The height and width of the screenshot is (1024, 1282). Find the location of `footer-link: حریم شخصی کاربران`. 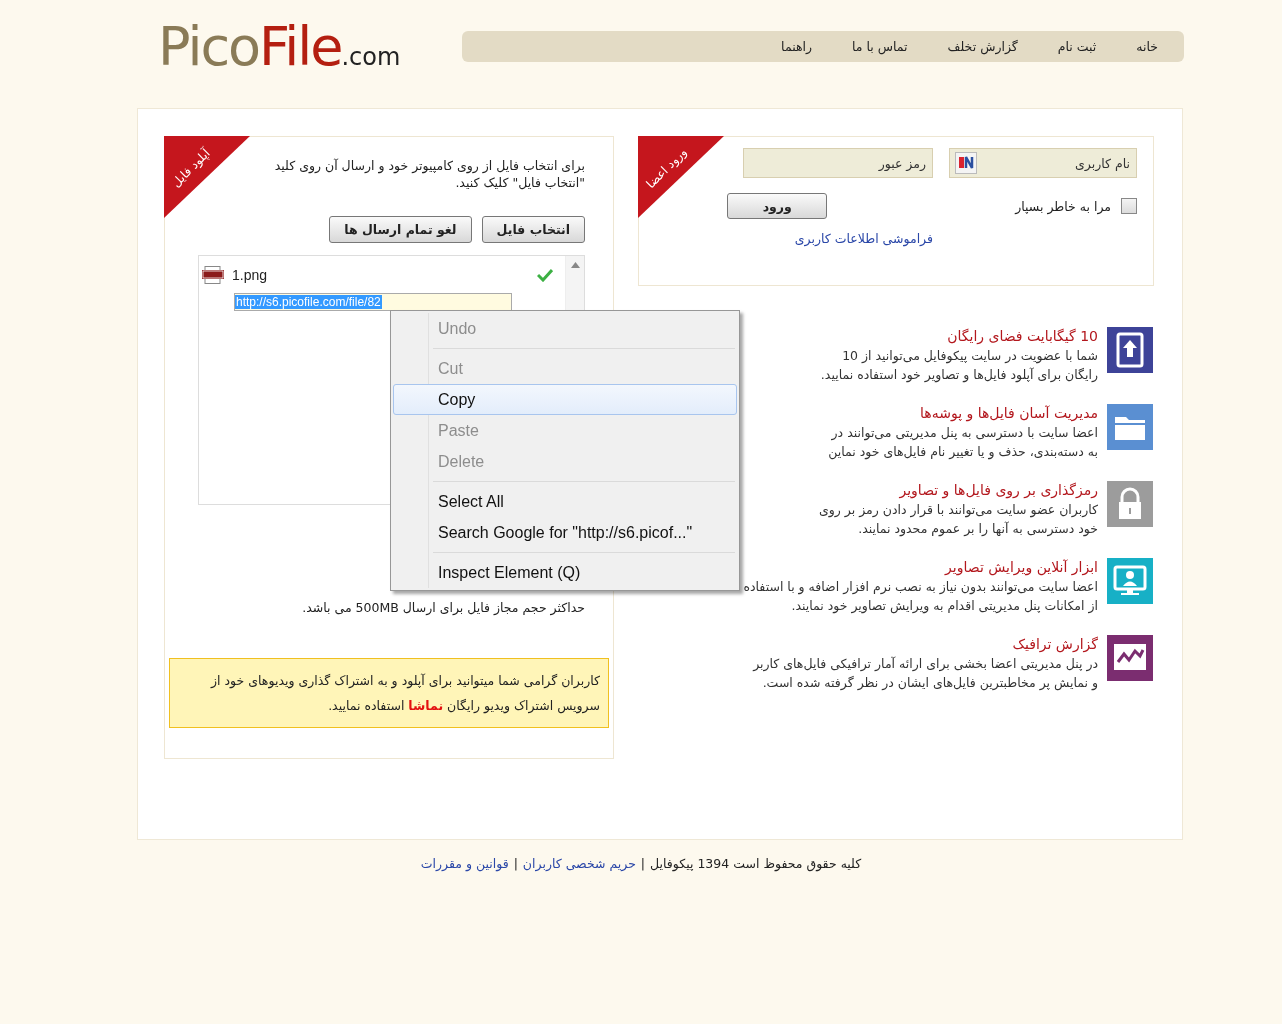

footer-link: حریم شخصی کاربران is located at coordinates (579, 863).